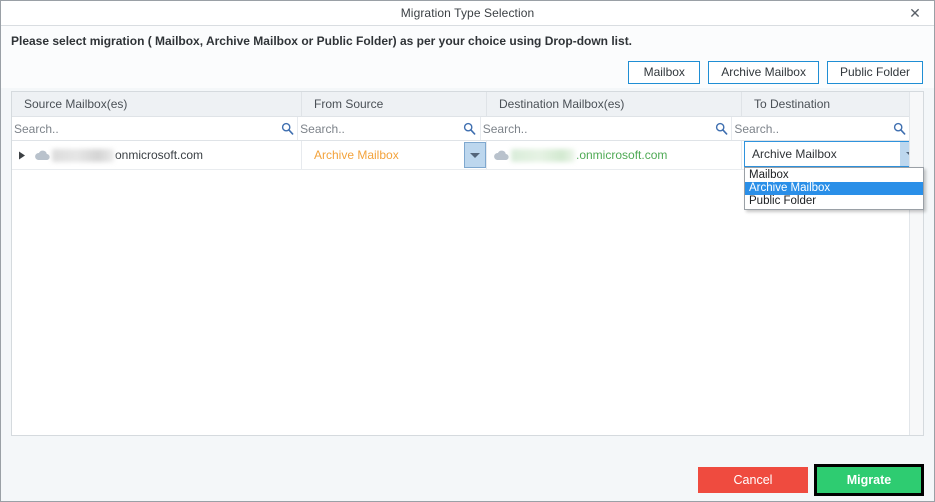  I want to click on grid-search-row, so click(460, 129).